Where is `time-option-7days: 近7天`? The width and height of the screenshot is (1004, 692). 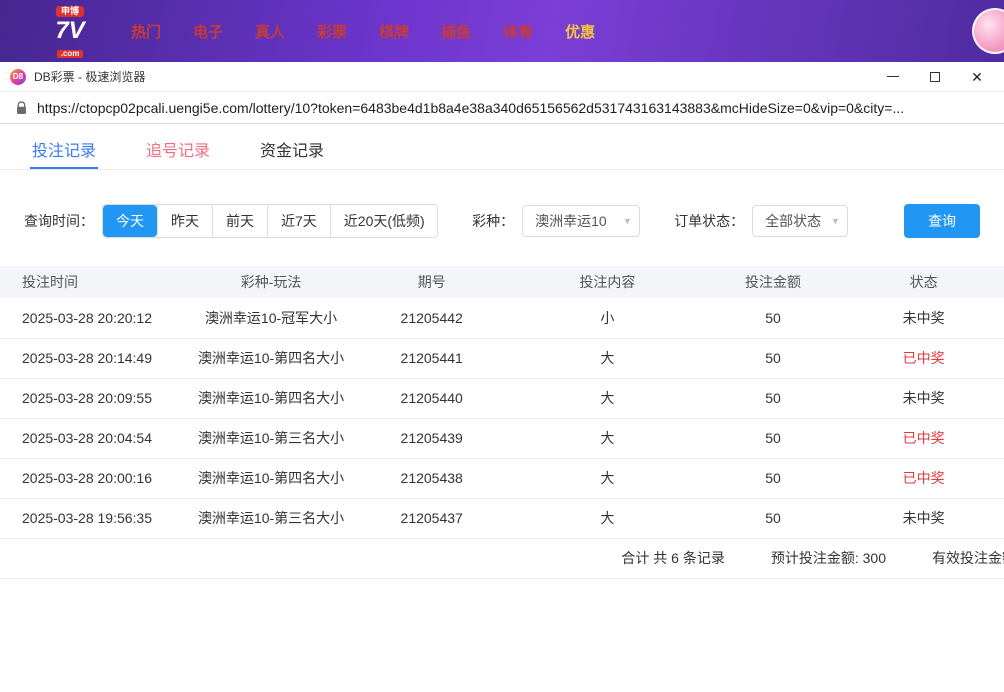 time-option-7days: 近7天 is located at coordinates (298, 221).